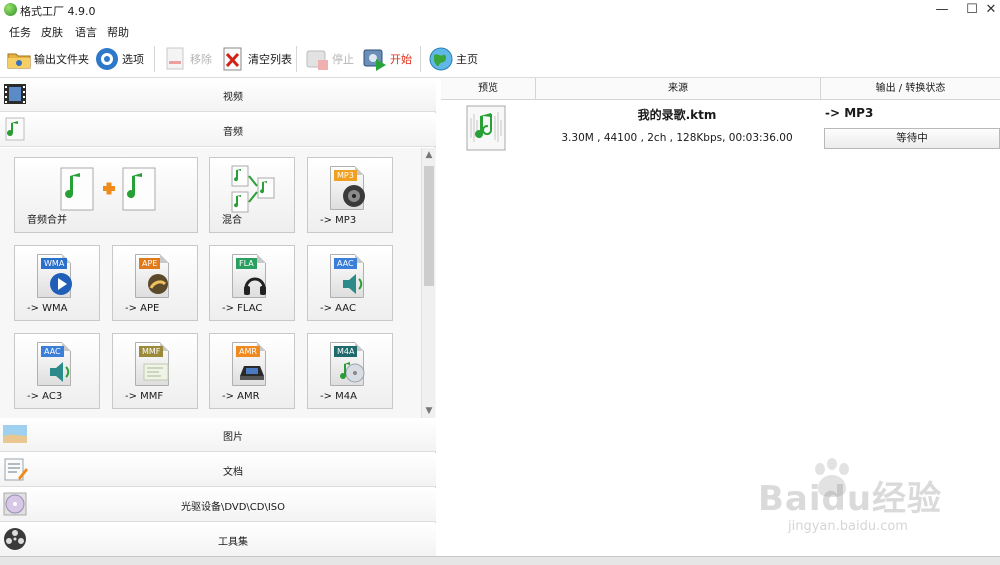 This screenshot has height=565, width=1000. I want to click on options-button: 选项, so click(119, 59).